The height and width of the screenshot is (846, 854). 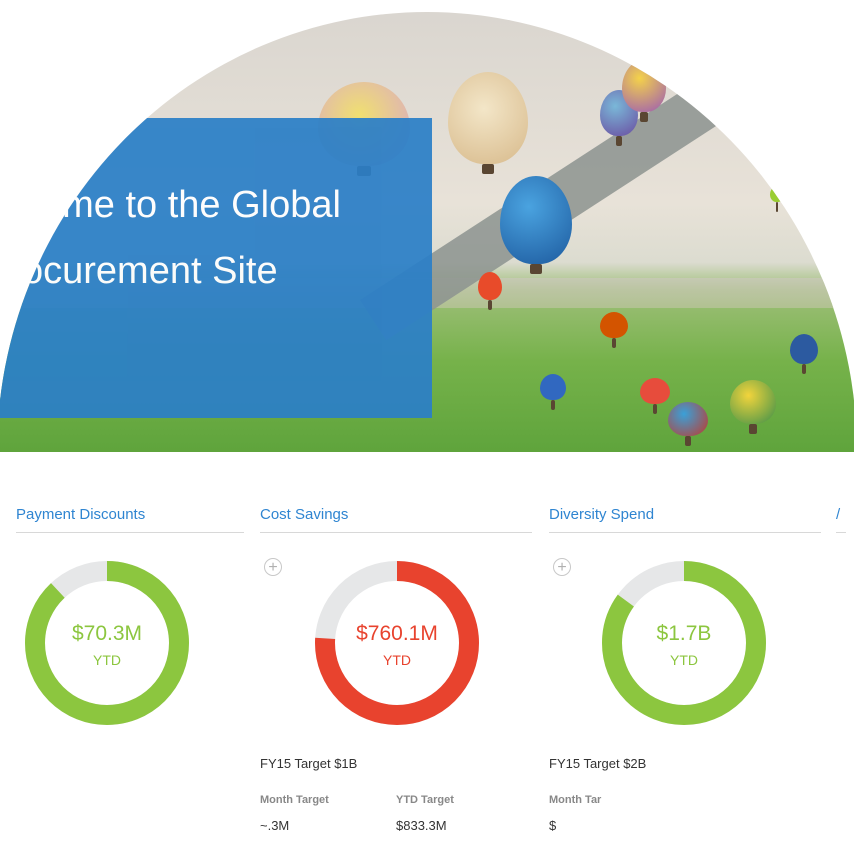 I want to click on welcome-title-line-1: come to the Global, so click(x=181, y=205).